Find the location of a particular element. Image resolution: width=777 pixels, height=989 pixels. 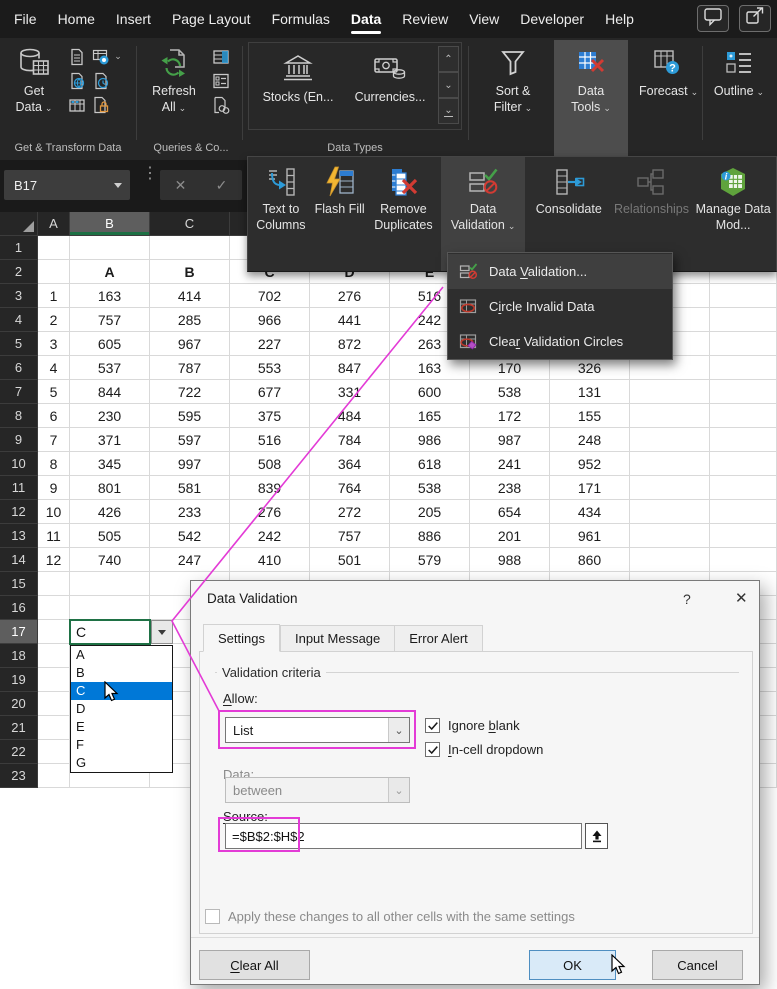

cell: 155 is located at coordinates (590, 416).